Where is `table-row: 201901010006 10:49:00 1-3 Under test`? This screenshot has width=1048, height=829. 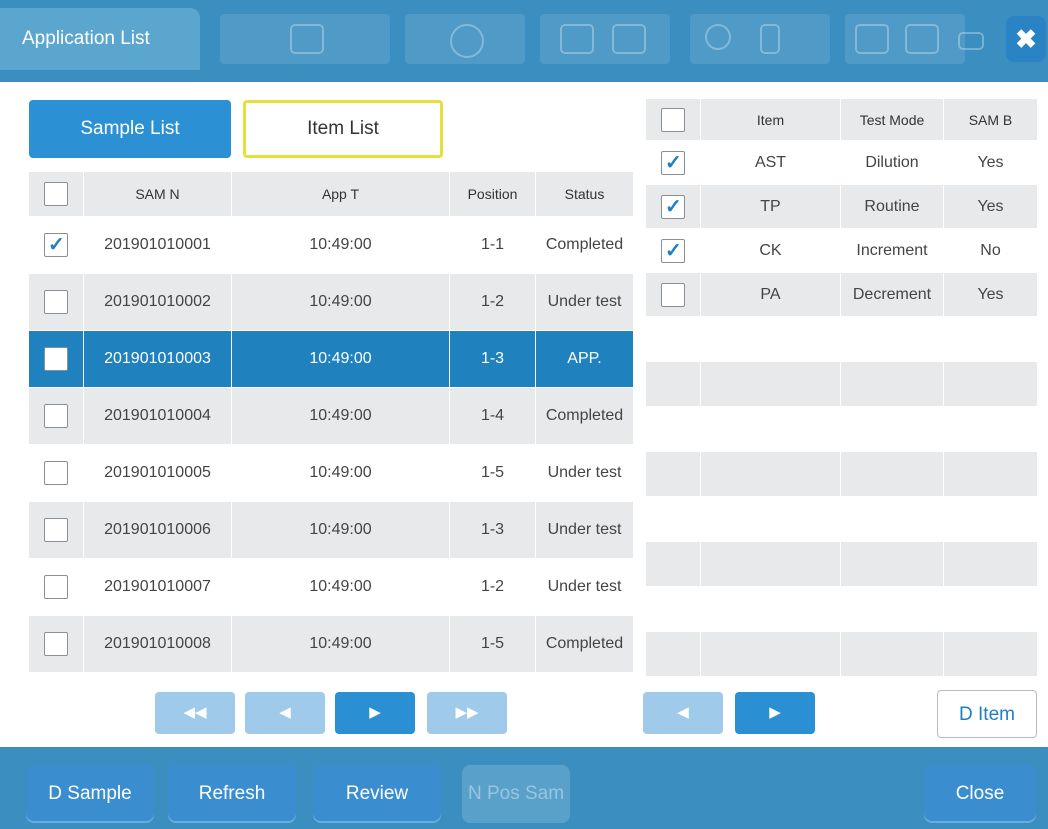 table-row: 201901010006 10:49:00 1-3 Under test is located at coordinates (331, 530).